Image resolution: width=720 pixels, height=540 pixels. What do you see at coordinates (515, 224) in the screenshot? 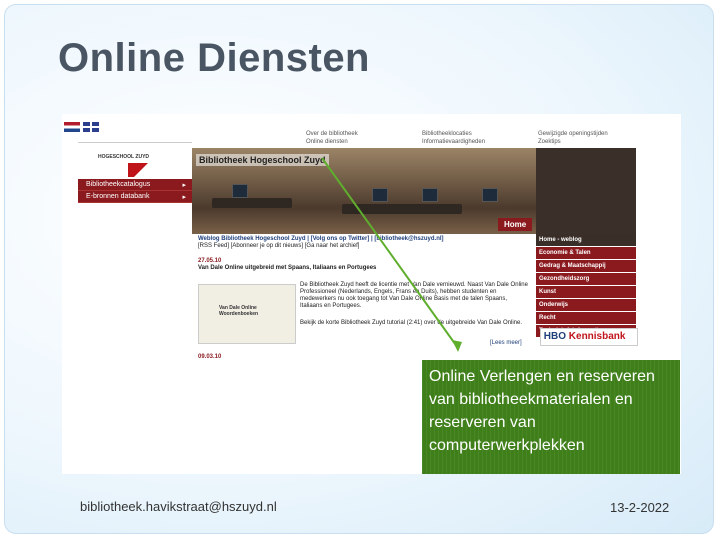
I see `home-tab: Home` at bounding box center [515, 224].